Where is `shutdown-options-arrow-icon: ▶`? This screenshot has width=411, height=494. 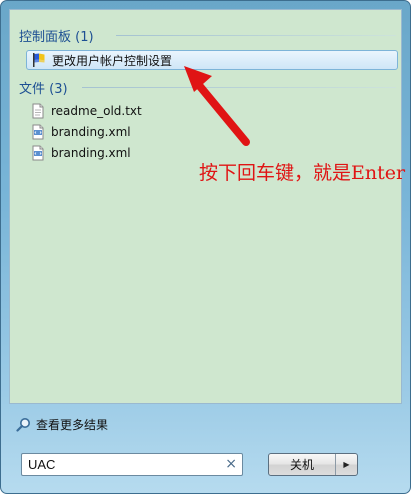 shutdown-options-arrow-icon: ▶ is located at coordinates (346, 464).